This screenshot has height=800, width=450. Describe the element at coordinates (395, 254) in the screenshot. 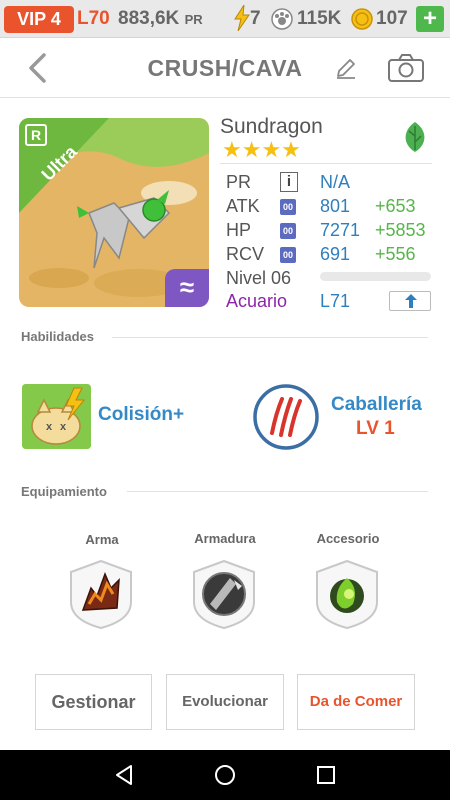

I see `stat-bonus-rcv: +556` at that location.